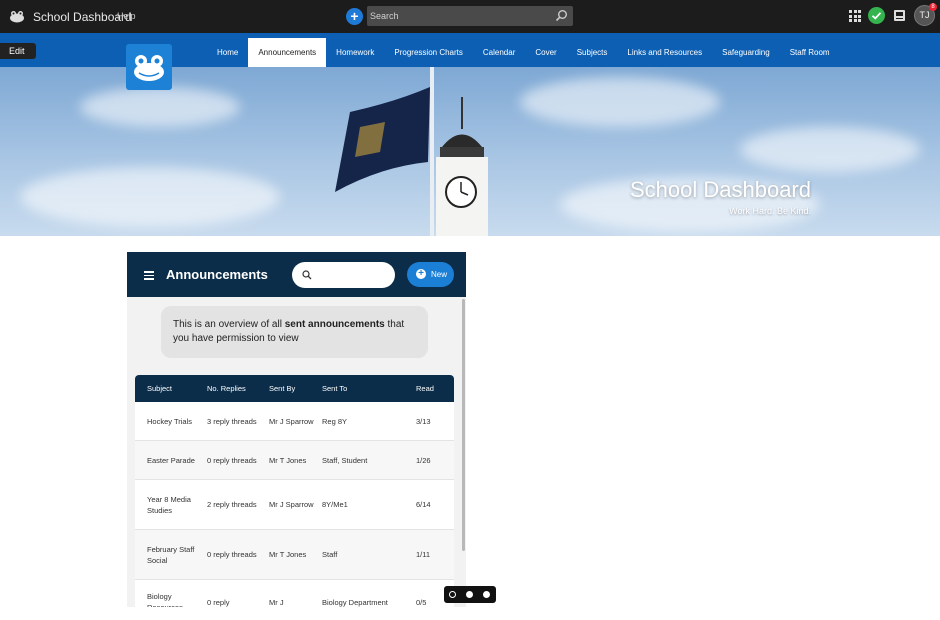 This screenshot has height=620, width=940. Describe the element at coordinates (810, 52) in the screenshot. I see `nav-item-staff-room: Staff Room` at that location.